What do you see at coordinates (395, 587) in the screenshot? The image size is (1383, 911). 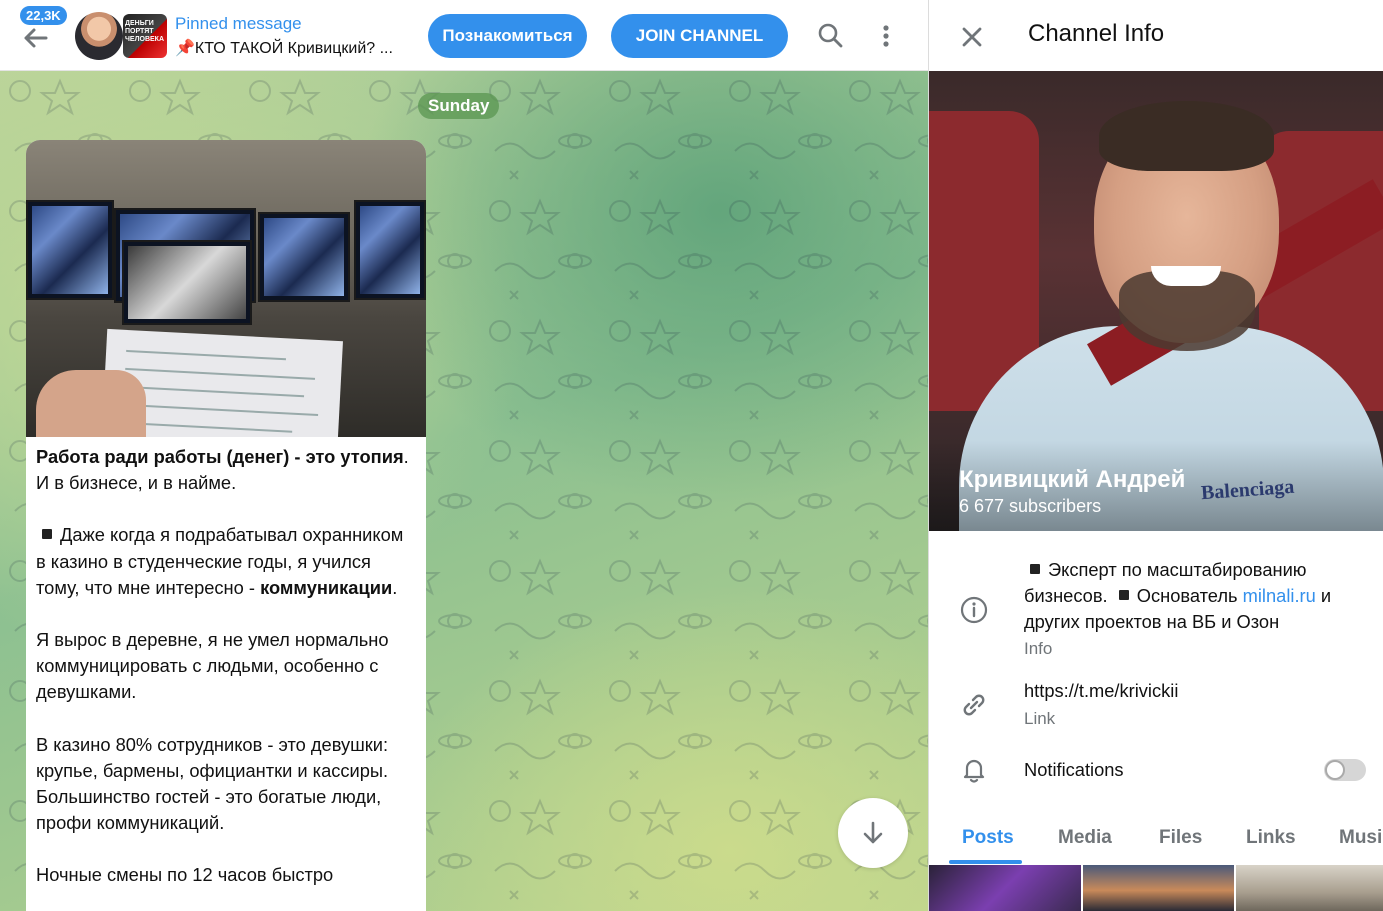 I see `post-text-span: .` at bounding box center [395, 587].